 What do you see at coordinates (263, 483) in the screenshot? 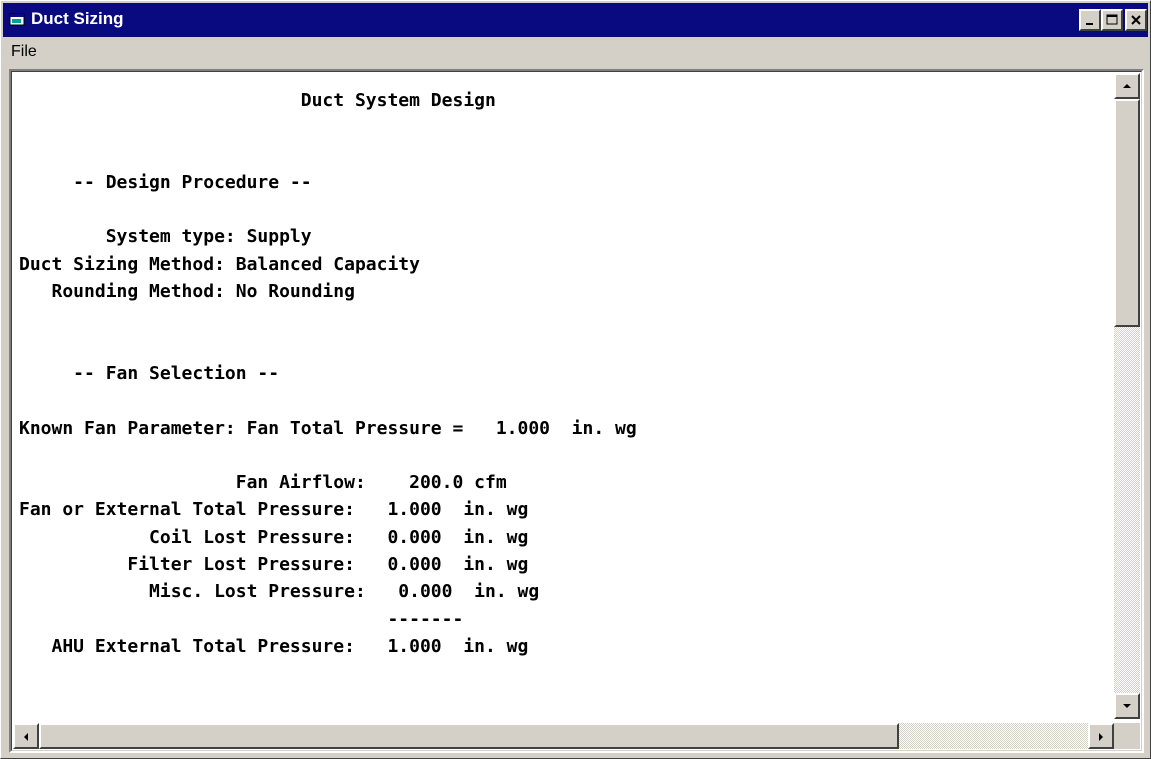
I see `report-line: Fan Airflow: 200.0 cfm` at bounding box center [263, 483].